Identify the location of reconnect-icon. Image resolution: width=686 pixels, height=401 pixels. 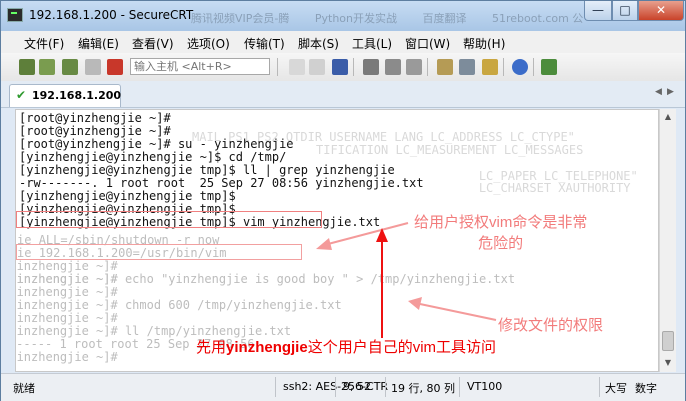
(93, 67).